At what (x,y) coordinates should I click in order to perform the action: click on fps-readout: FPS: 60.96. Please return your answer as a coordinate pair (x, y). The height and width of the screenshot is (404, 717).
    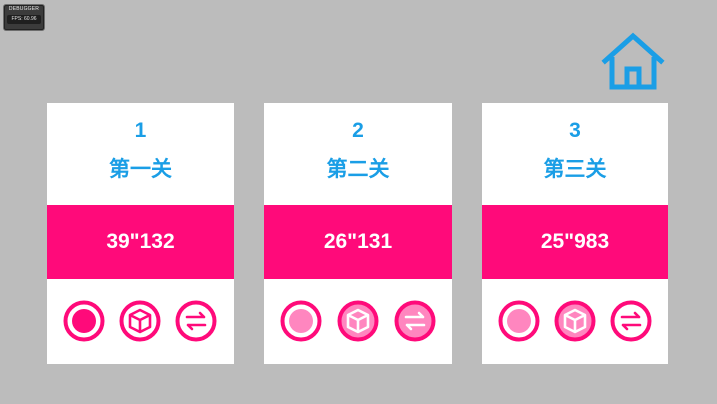
    Looking at the image, I should click on (24, 19).